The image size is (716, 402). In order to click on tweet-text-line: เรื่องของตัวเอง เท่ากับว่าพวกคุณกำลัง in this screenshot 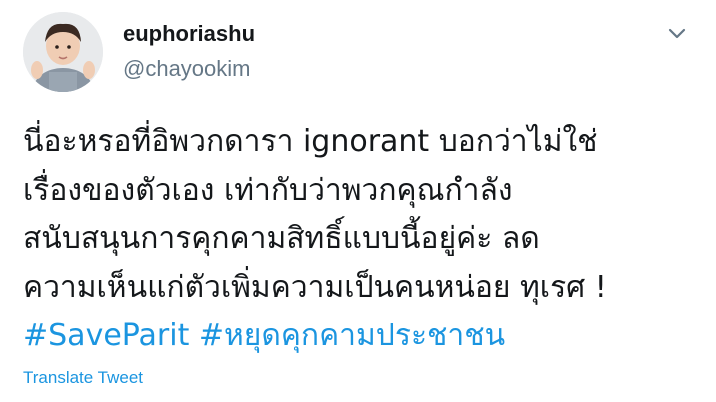, I will do `click(268, 190)`.